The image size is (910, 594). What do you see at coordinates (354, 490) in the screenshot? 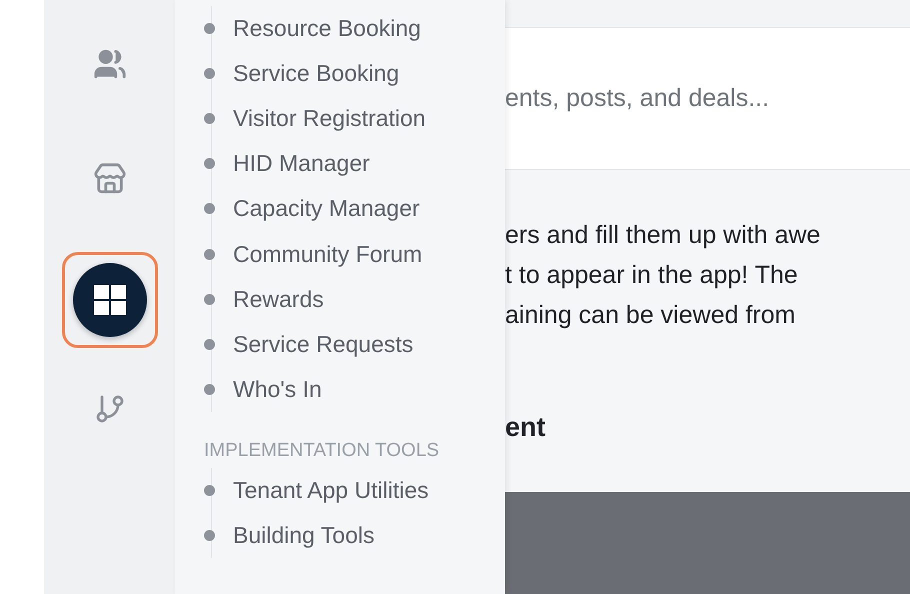
I see `menu-item: Tenant App Utilities` at bounding box center [354, 490].